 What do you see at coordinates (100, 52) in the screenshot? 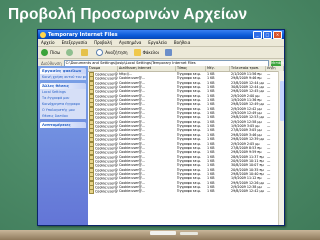
I see `search-icon` at bounding box center [100, 52].